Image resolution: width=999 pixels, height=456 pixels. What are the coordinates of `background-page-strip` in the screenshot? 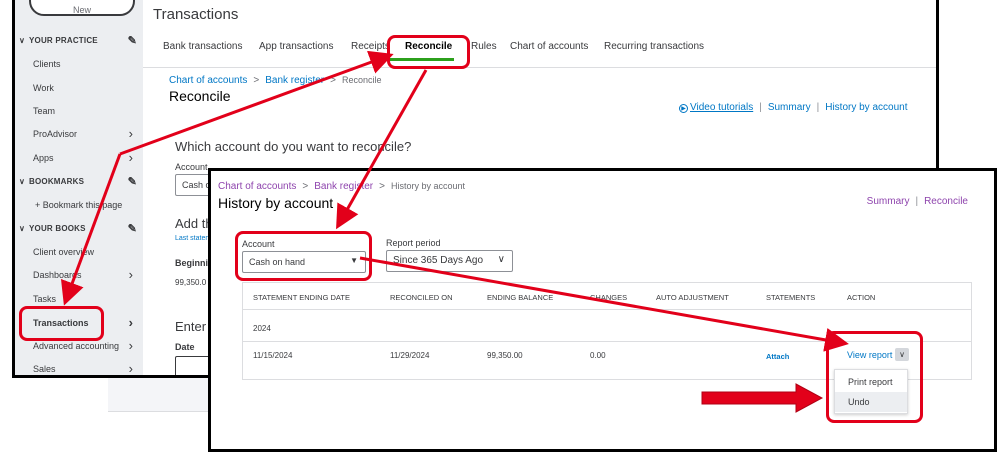 It's located at (158, 395).